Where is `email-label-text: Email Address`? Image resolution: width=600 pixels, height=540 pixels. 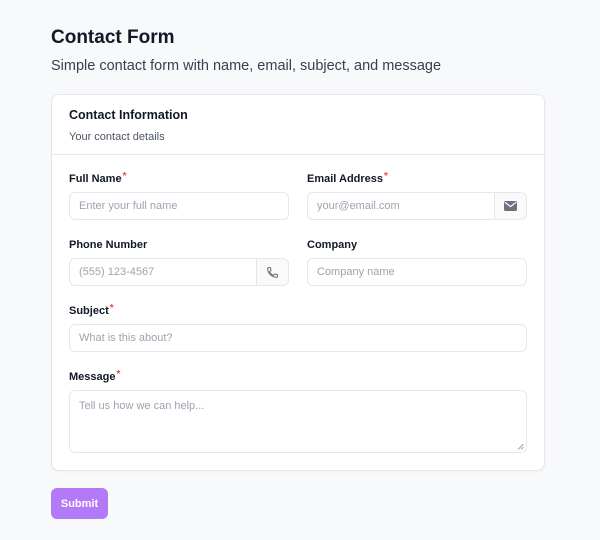 email-label-text: Email Address is located at coordinates (345, 179).